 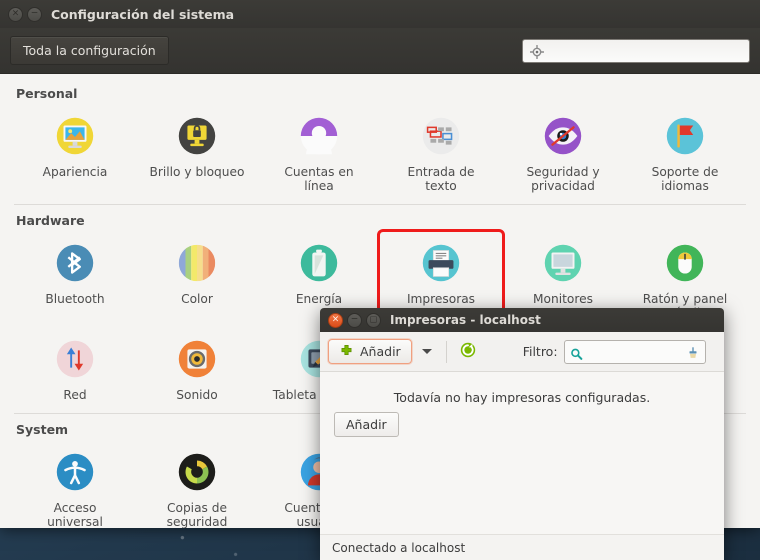 I want to click on backups-icon, so click(x=197, y=472).